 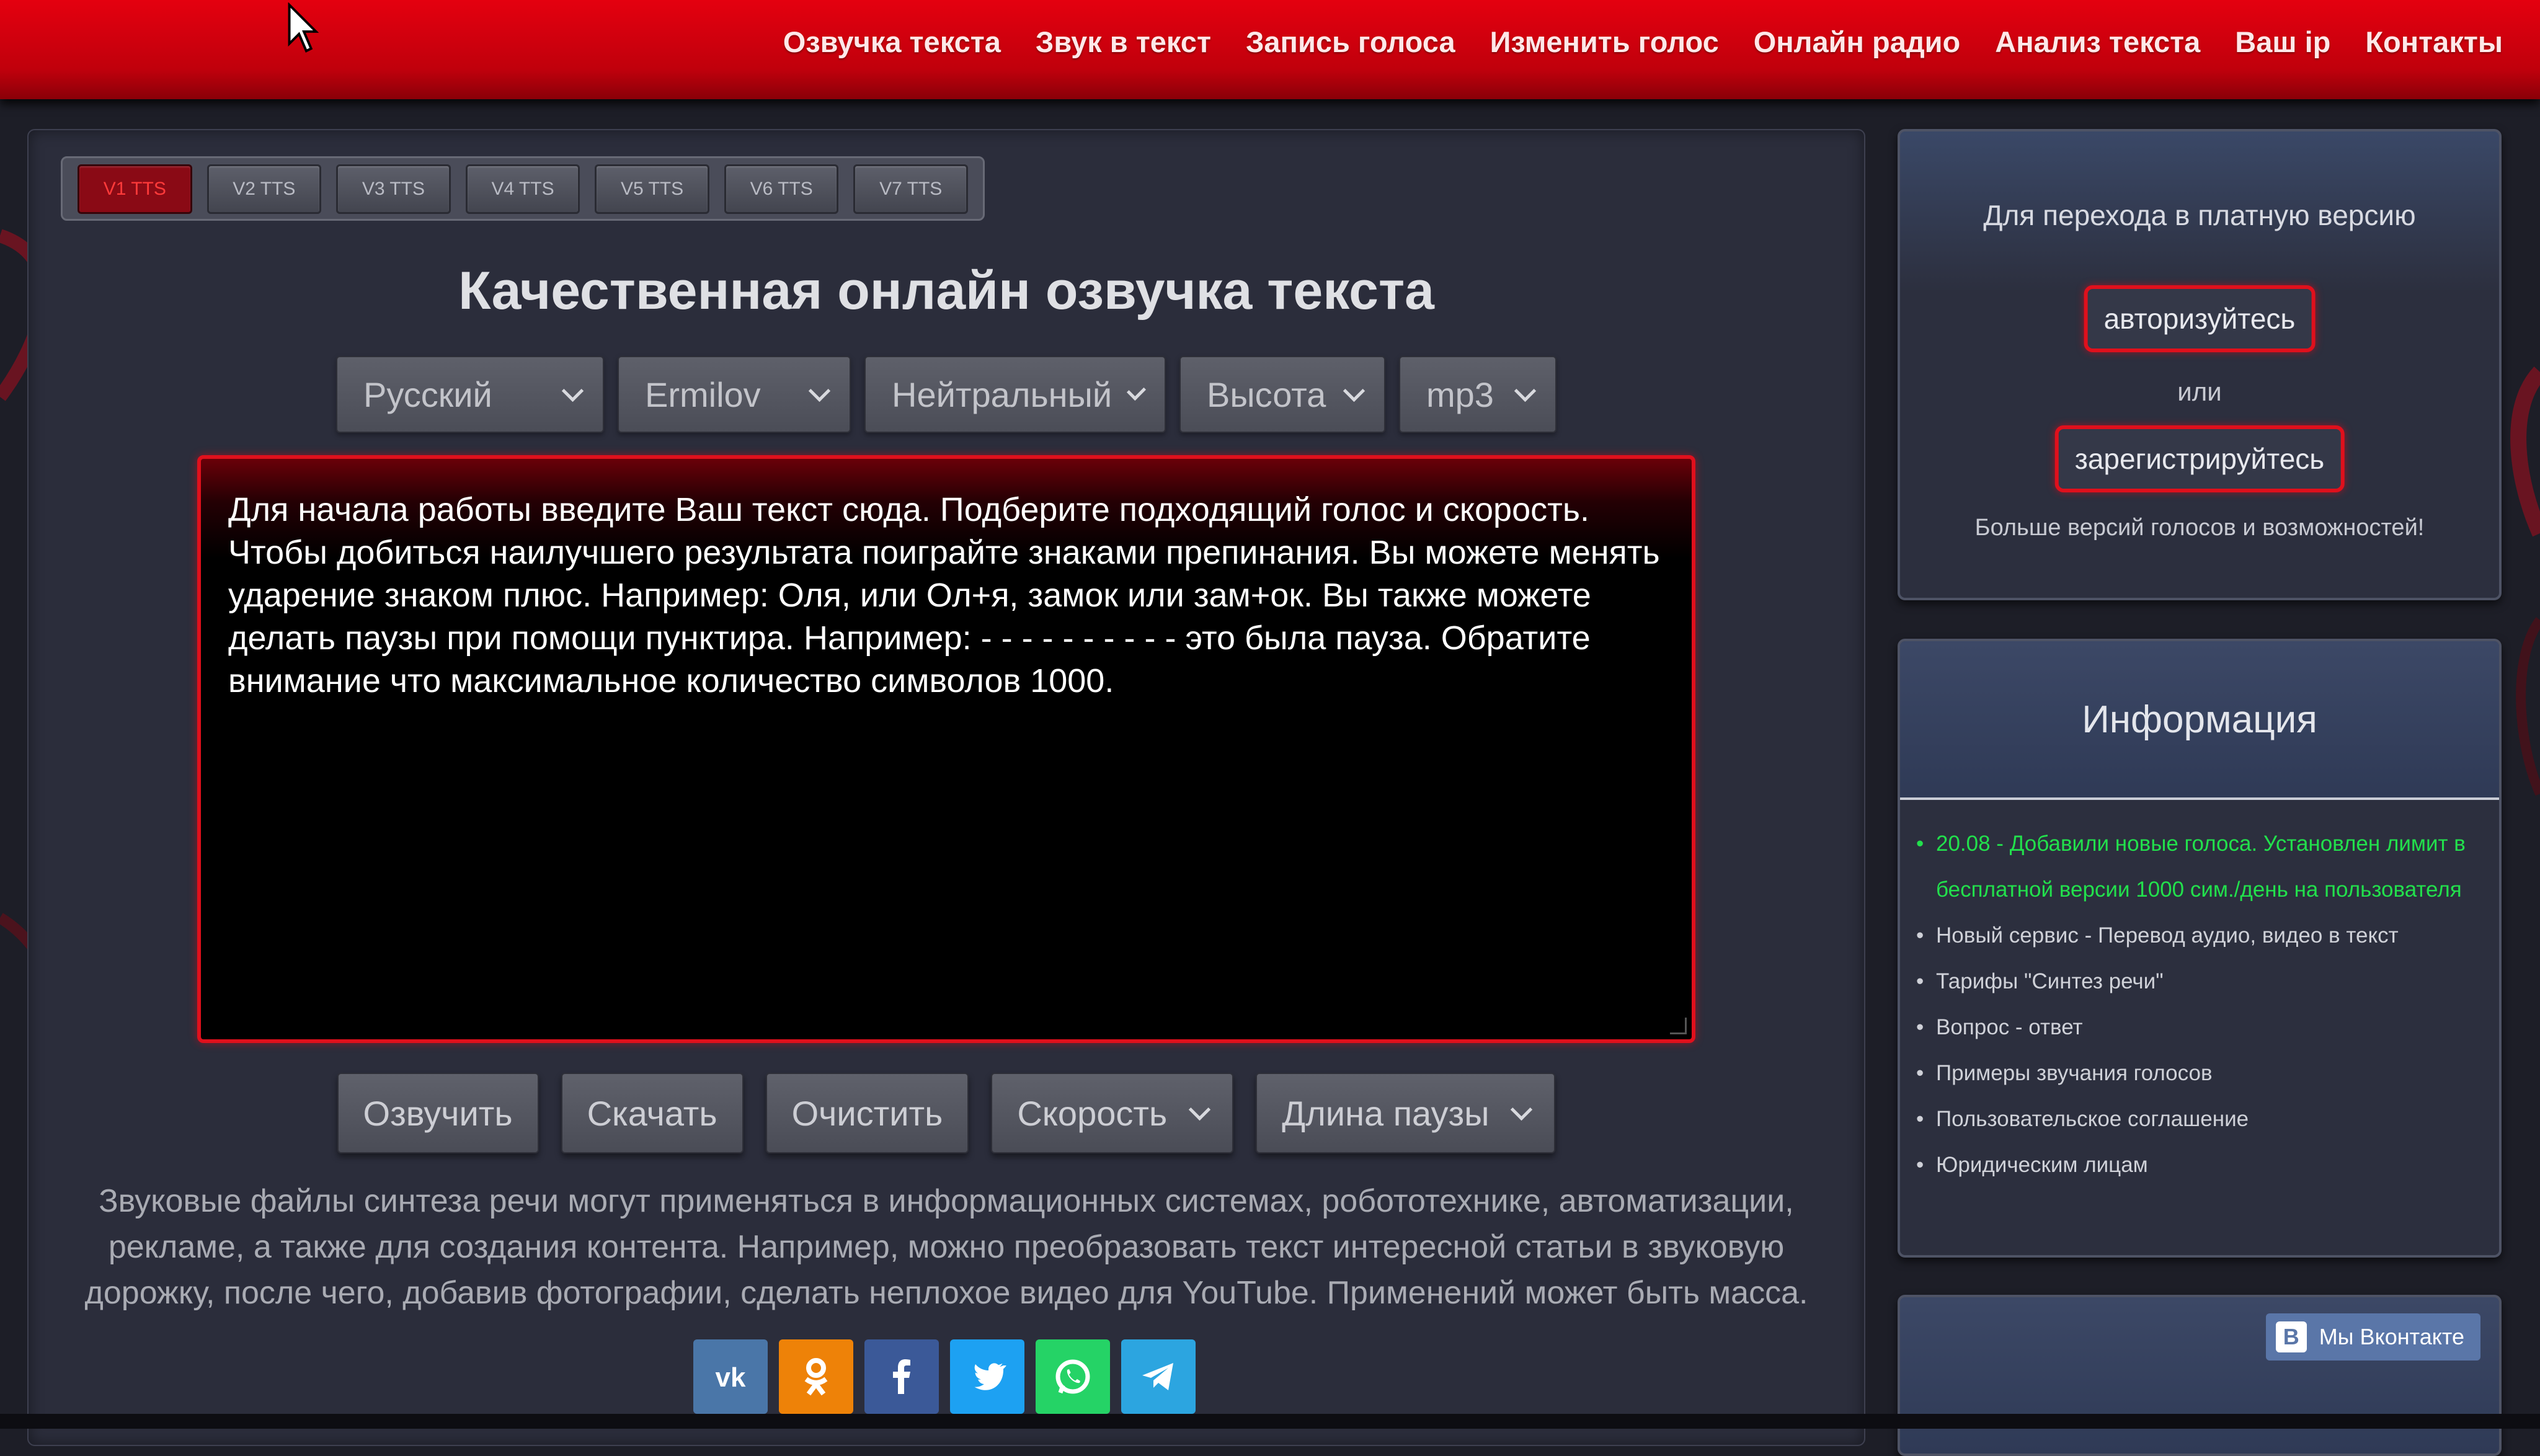 I want to click on voice-select: Ermilov, so click(x=734, y=395).